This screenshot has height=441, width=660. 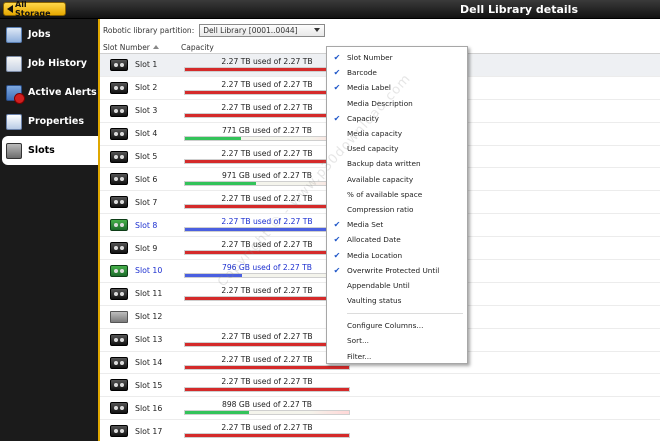 What do you see at coordinates (14, 63) in the screenshot?
I see `job-history-icon` at bounding box center [14, 63].